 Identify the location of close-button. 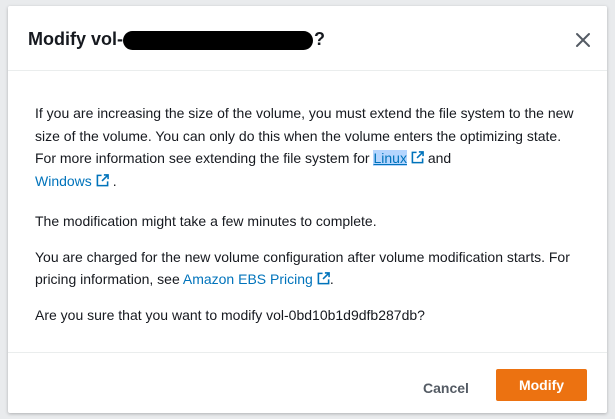
(583, 40).